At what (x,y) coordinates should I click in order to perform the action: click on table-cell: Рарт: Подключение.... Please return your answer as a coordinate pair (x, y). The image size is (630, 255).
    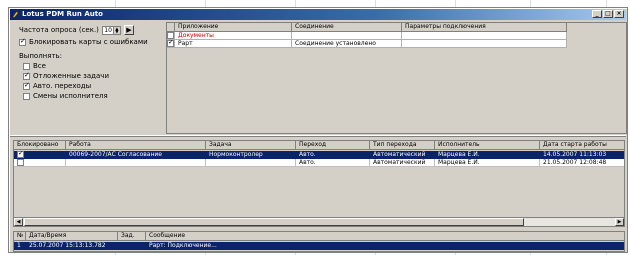
    Looking at the image, I should click on (385, 246).